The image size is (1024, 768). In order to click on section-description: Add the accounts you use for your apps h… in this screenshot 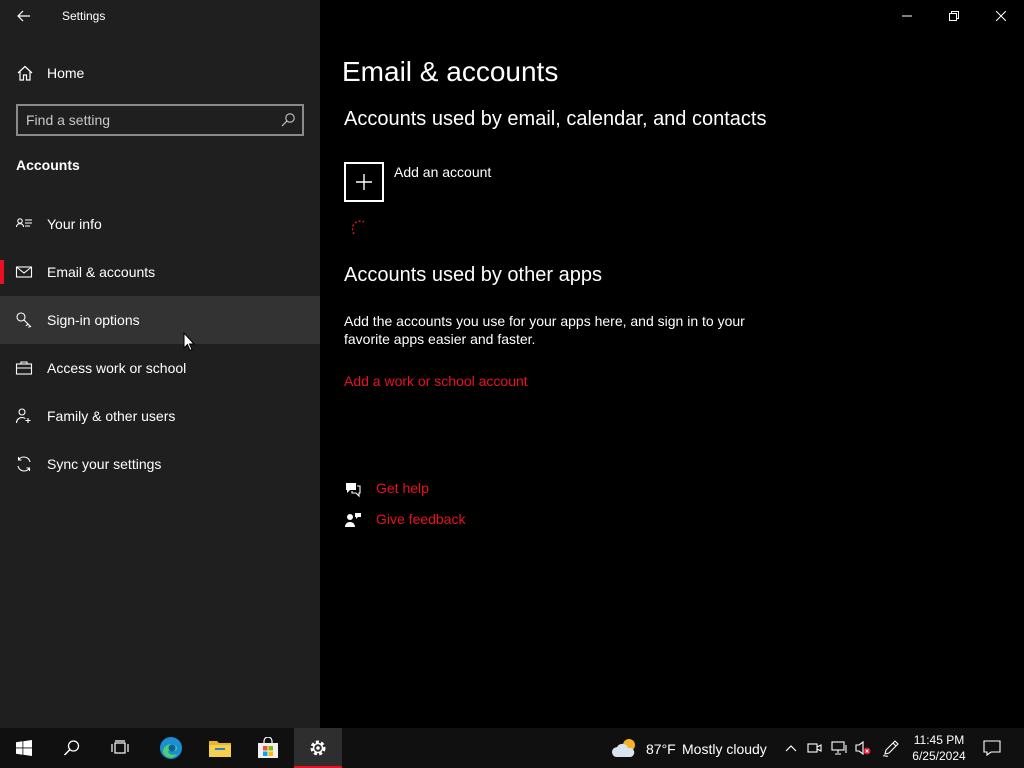, I will do `click(544, 330)`.